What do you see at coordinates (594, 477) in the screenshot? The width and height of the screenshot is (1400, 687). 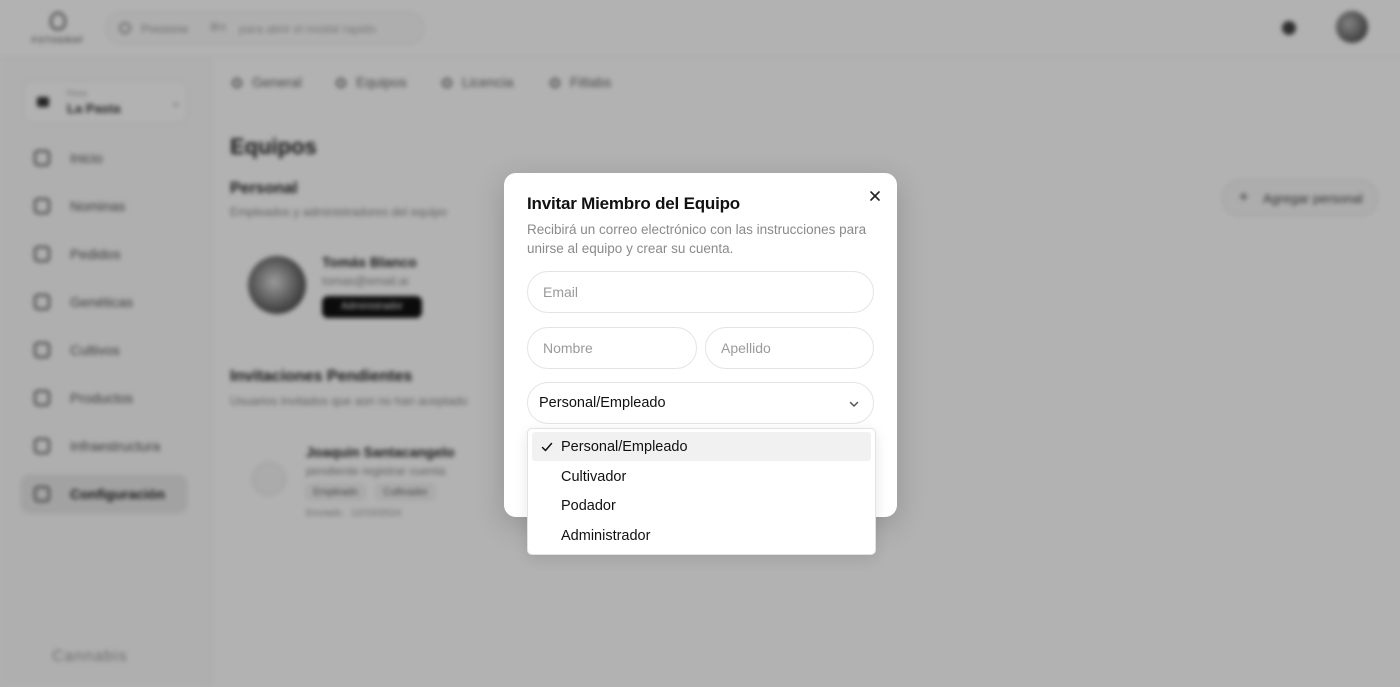 I see `role-option-label: Cultivador` at bounding box center [594, 477].